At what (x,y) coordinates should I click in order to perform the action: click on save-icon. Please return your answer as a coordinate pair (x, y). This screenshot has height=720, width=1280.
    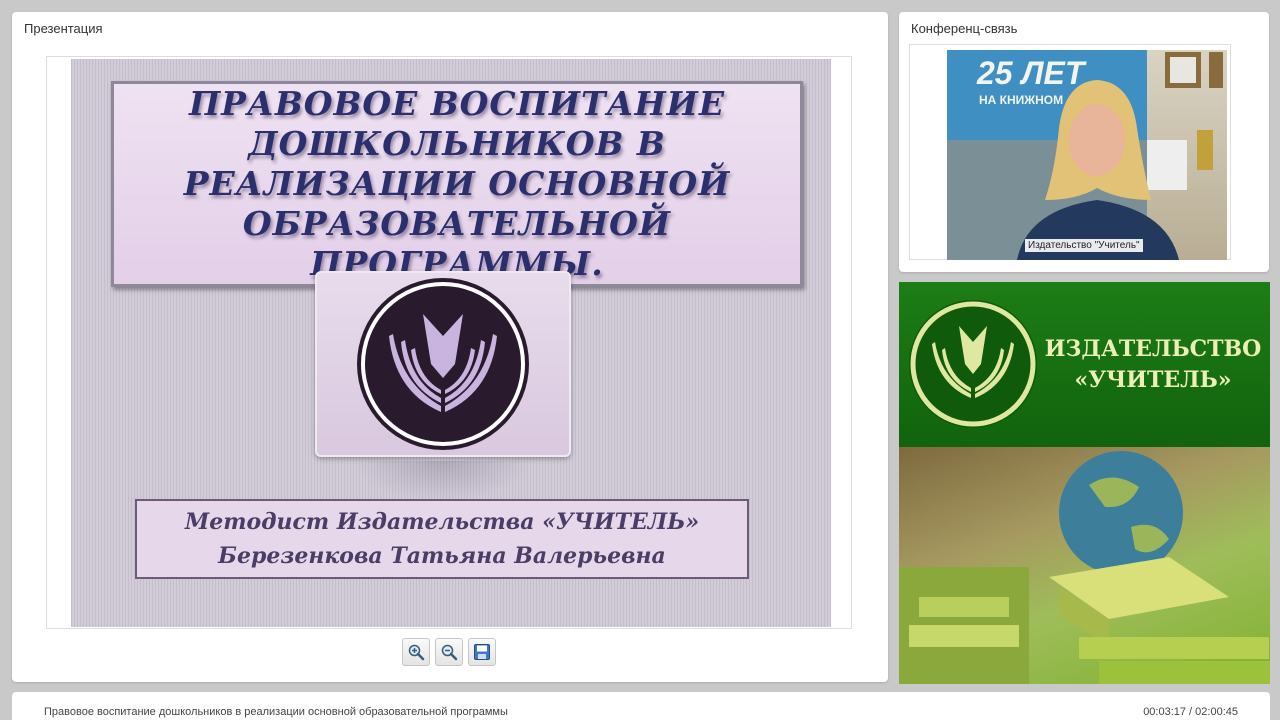
    Looking at the image, I should click on (482, 652).